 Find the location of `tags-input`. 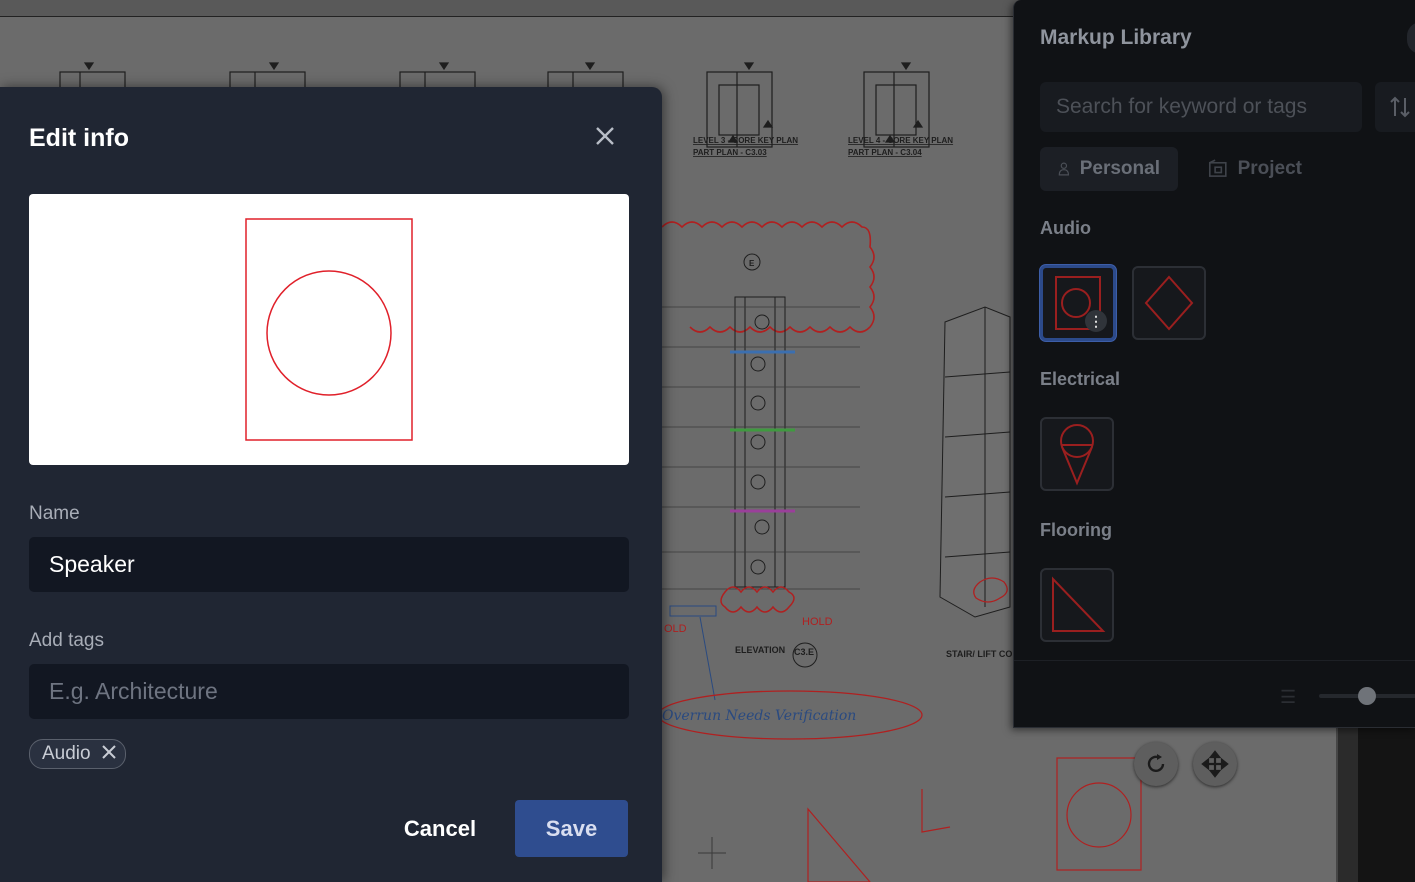

tags-input is located at coordinates (329, 691).